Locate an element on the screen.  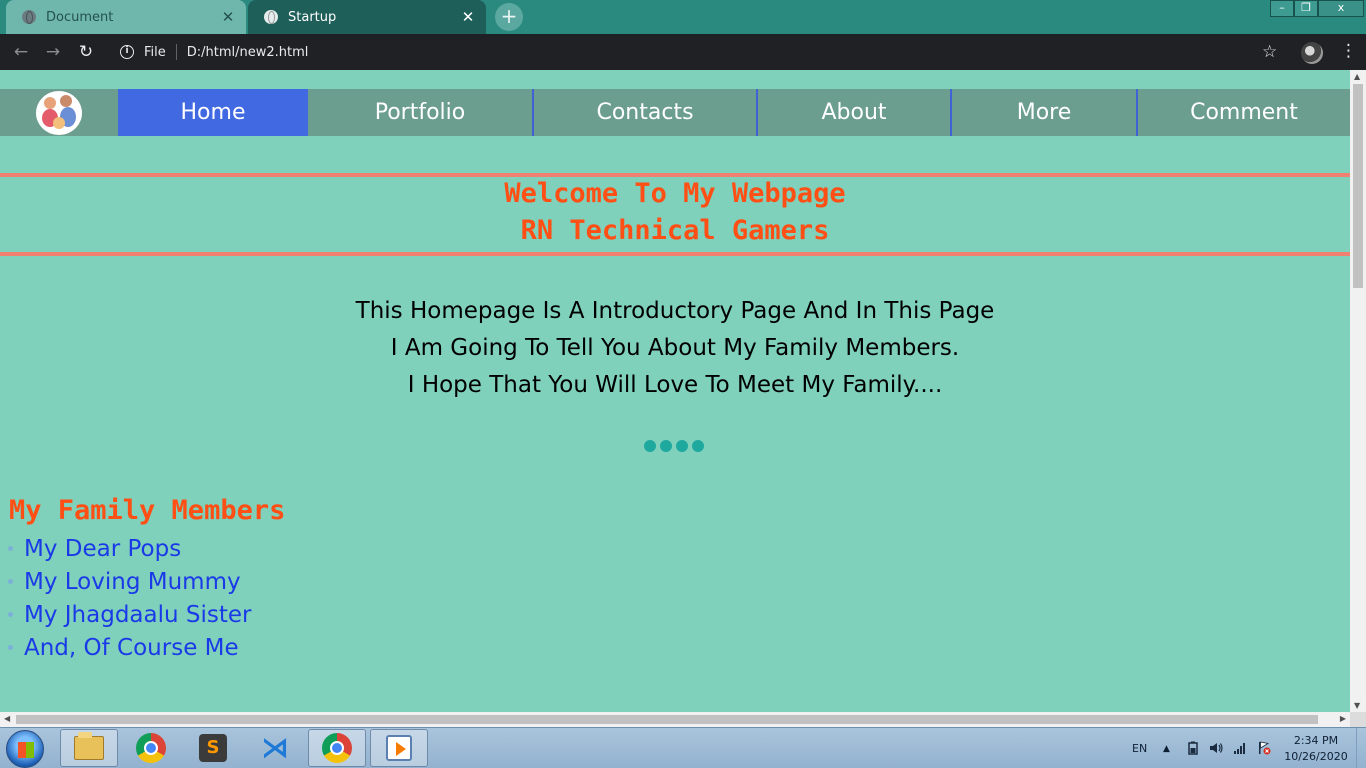
nav-home: Home is located at coordinates (213, 112).